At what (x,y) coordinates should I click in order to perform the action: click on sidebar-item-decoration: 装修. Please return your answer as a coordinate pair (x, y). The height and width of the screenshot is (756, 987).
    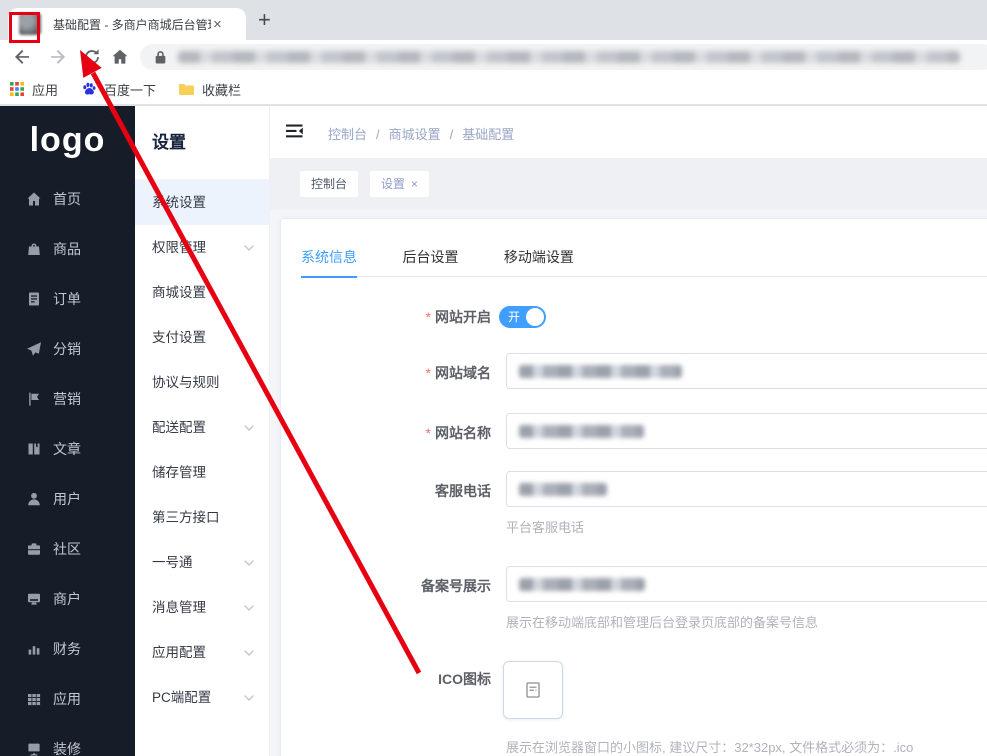
    Looking at the image, I should click on (67, 740).